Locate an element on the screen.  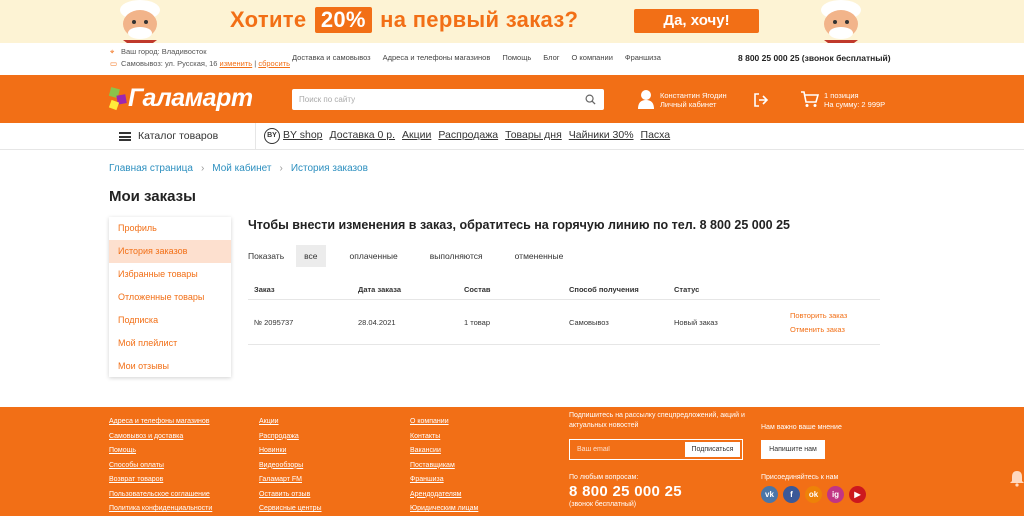
footer-link: Самовывоз и доставка is located at coordinates (160, 437).